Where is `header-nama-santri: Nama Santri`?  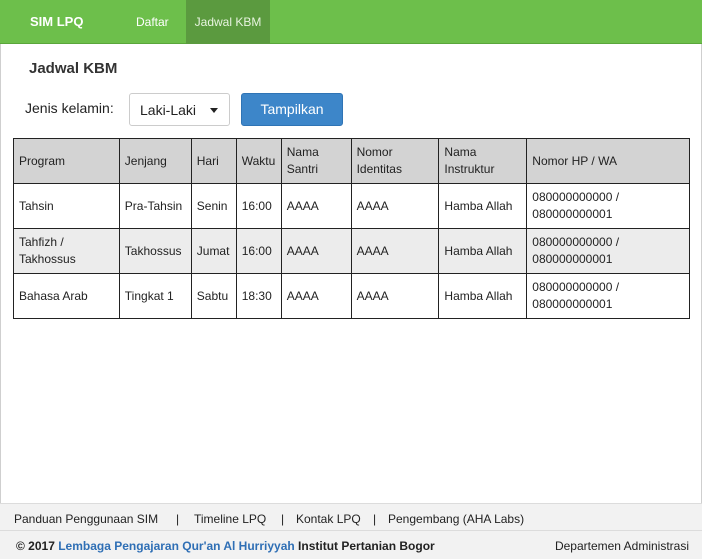 header-nama-santri: Nama Santri is located at coordinates (316, 161).